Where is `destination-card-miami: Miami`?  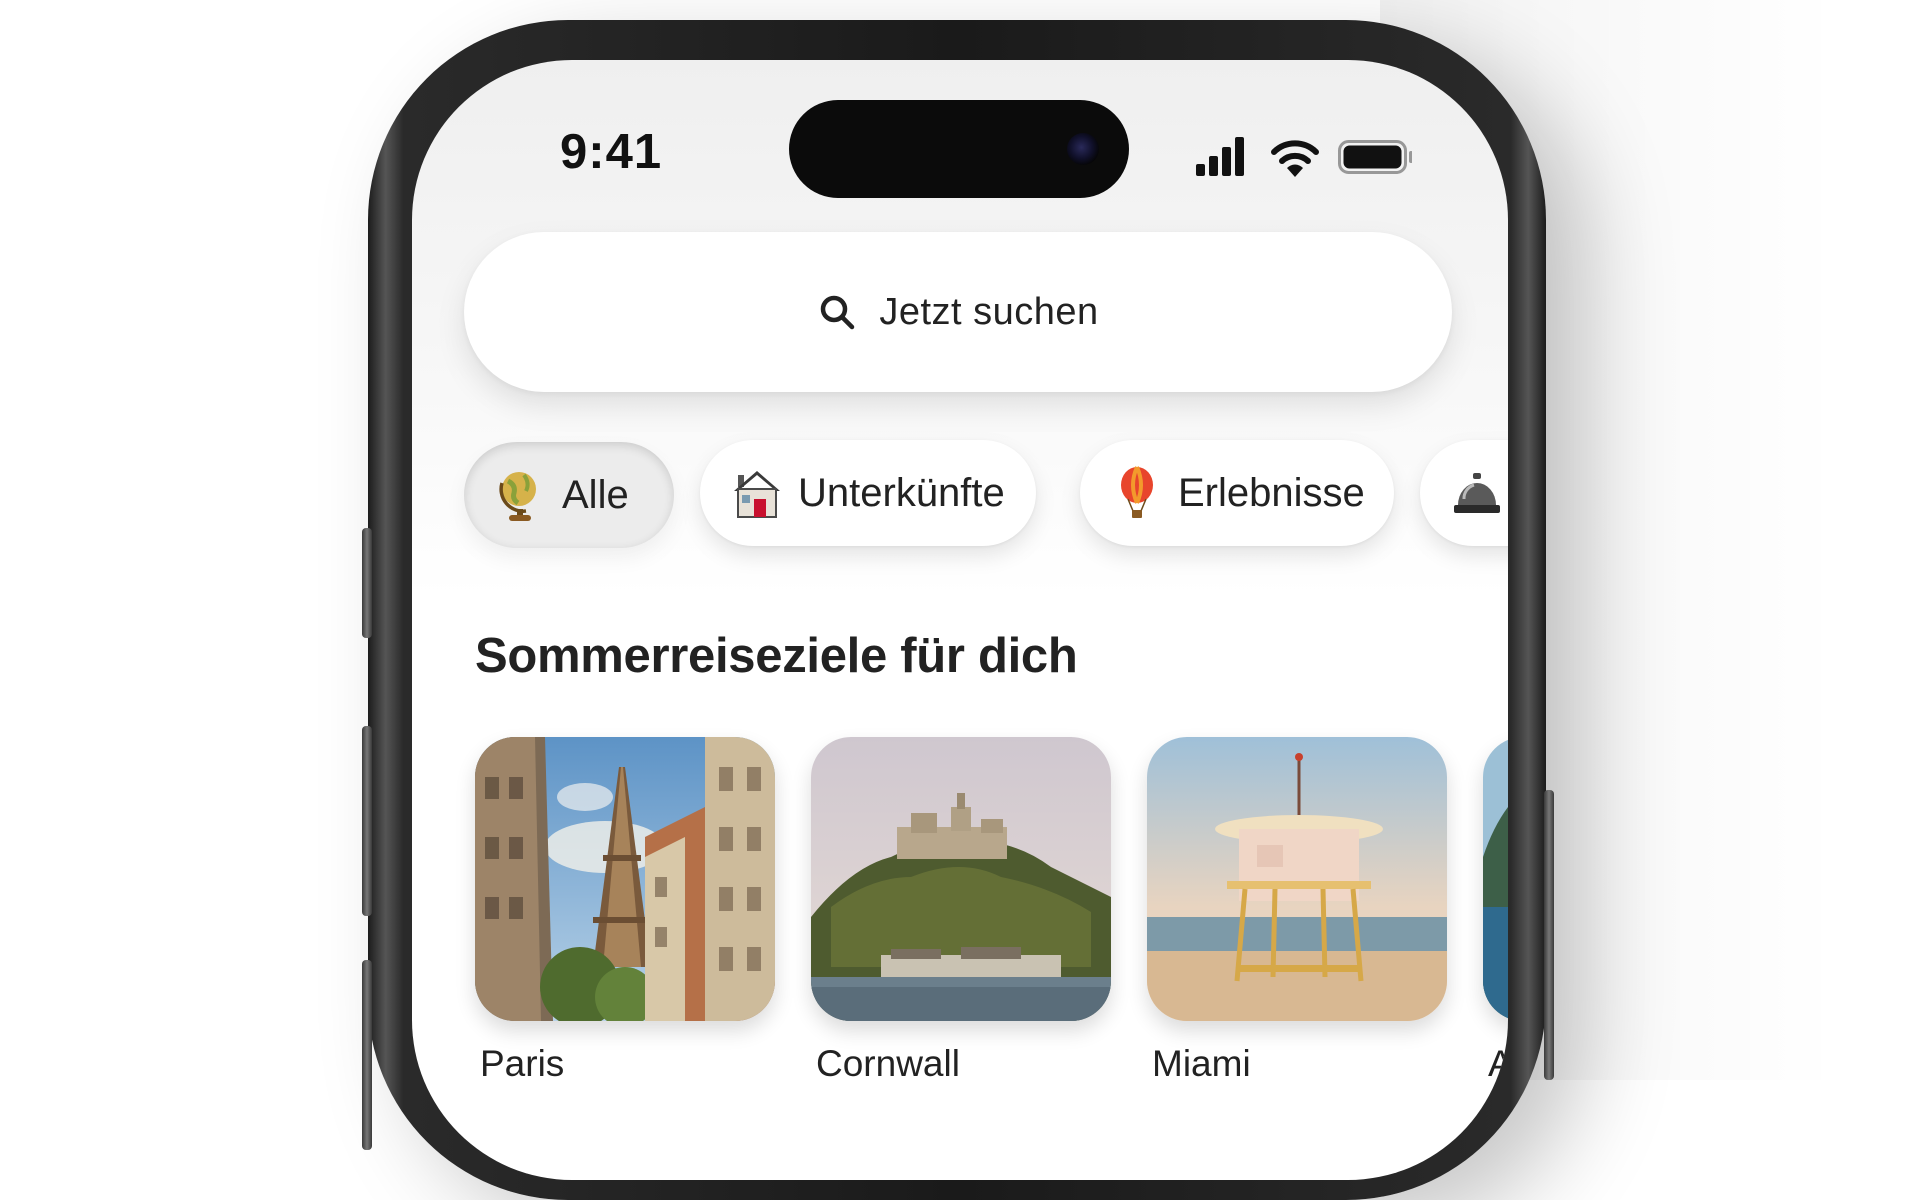 destination-card-miami: Miami is located at coordinates (1297, 911).